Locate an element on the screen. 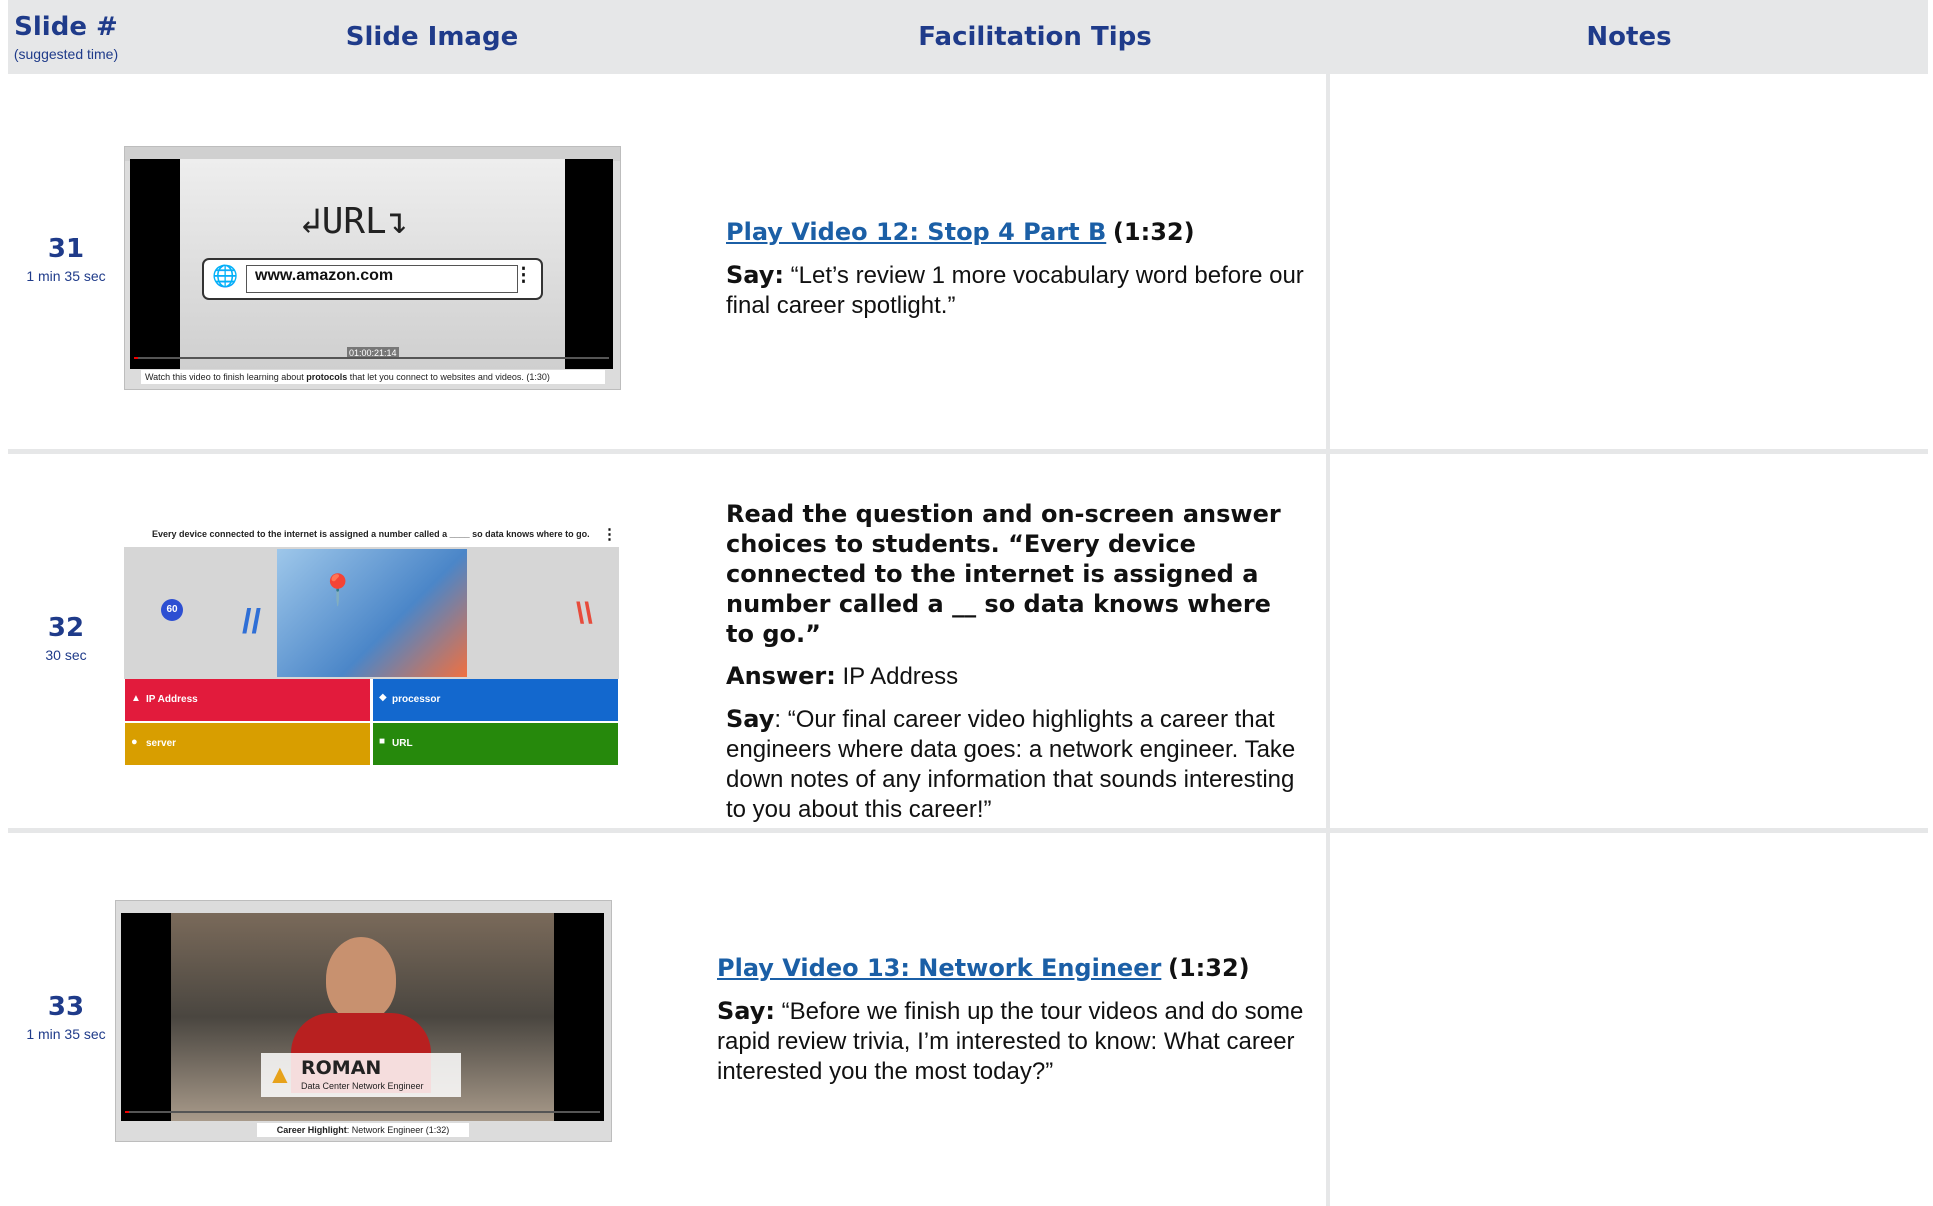 This screenshot has width=1933, height=1206. header-facilitation-tips: Facilitation Tips is located at coordinates (1035, 37).